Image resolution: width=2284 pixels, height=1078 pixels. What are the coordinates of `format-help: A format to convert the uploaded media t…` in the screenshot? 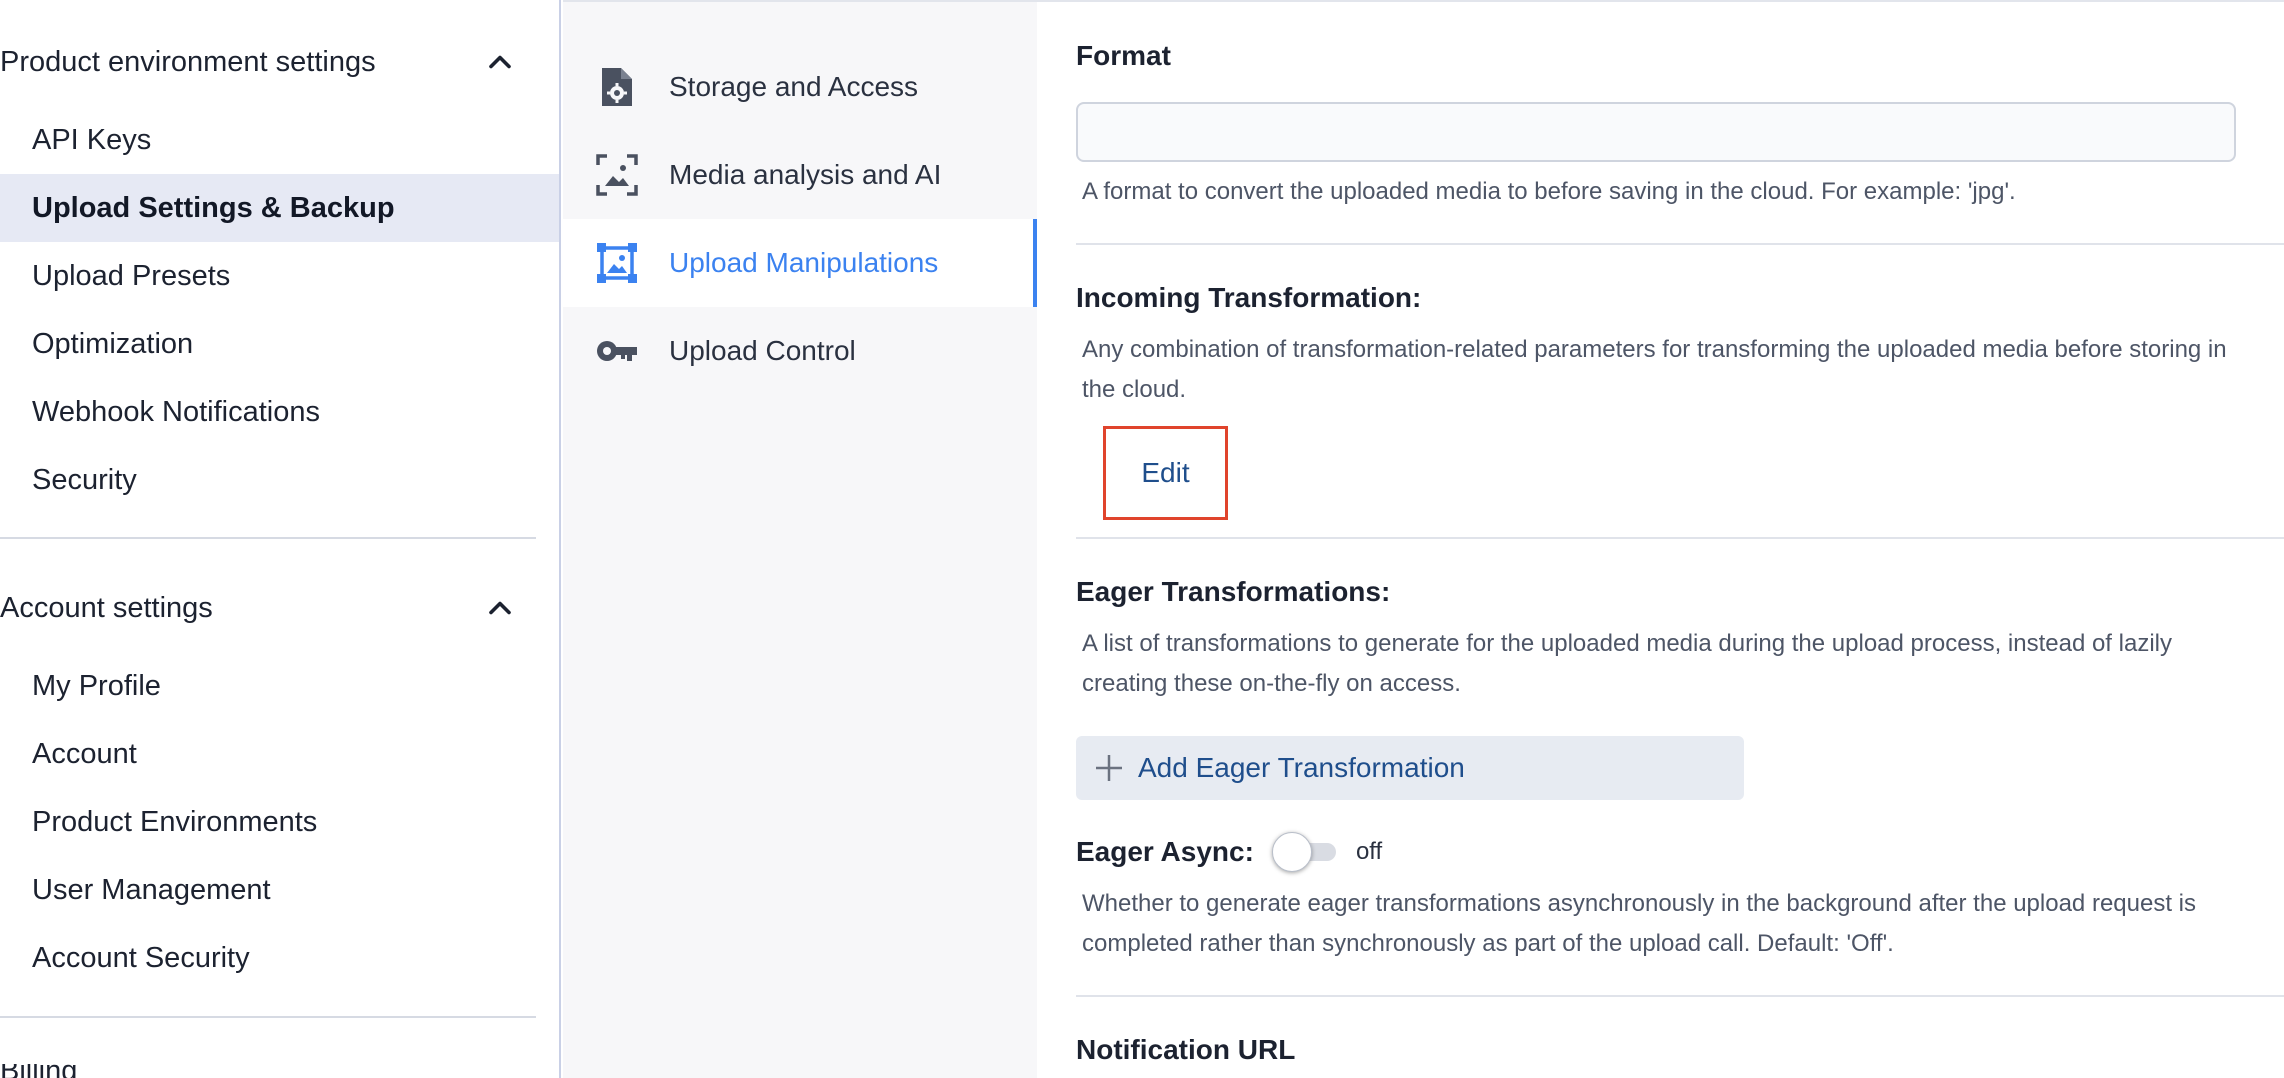 It's located at (1549, 191).